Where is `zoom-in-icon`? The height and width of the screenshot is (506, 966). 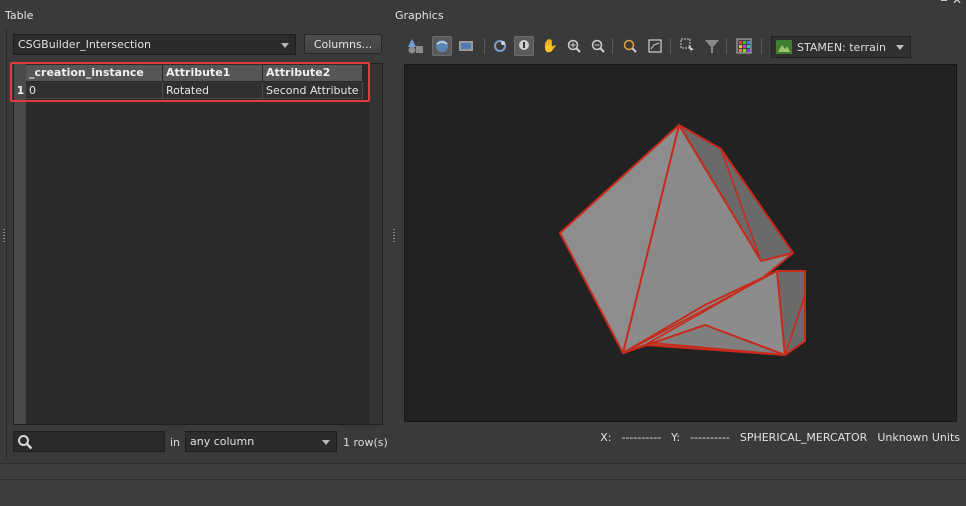
zoom-in-icon is located at coordinates (574, 46).